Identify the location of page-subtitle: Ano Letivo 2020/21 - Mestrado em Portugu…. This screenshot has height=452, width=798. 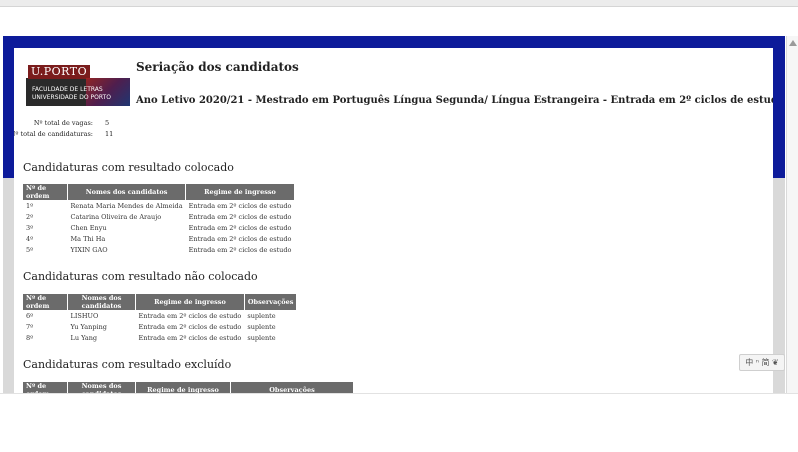
(454, 100).